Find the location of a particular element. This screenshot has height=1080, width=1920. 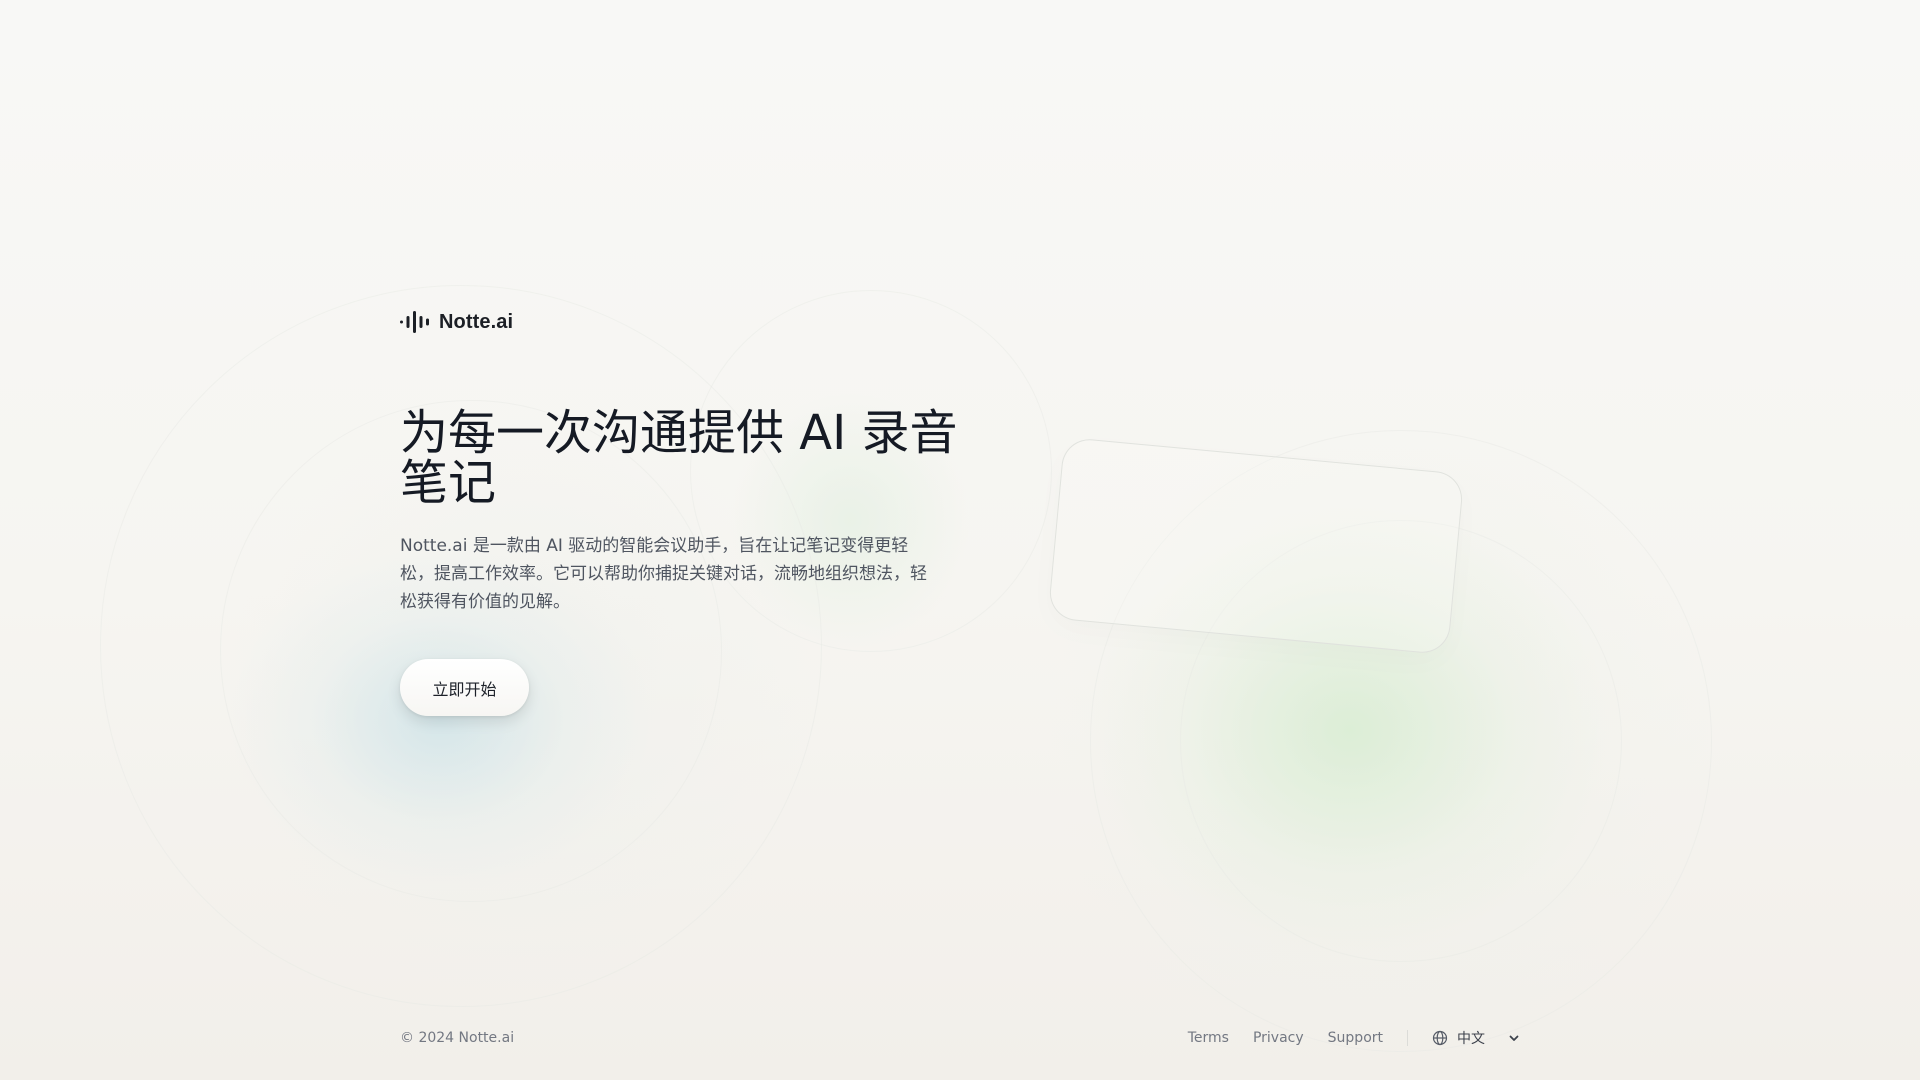

copyright: © 2024 Notte.ai is located at coordinates (457, 1038).